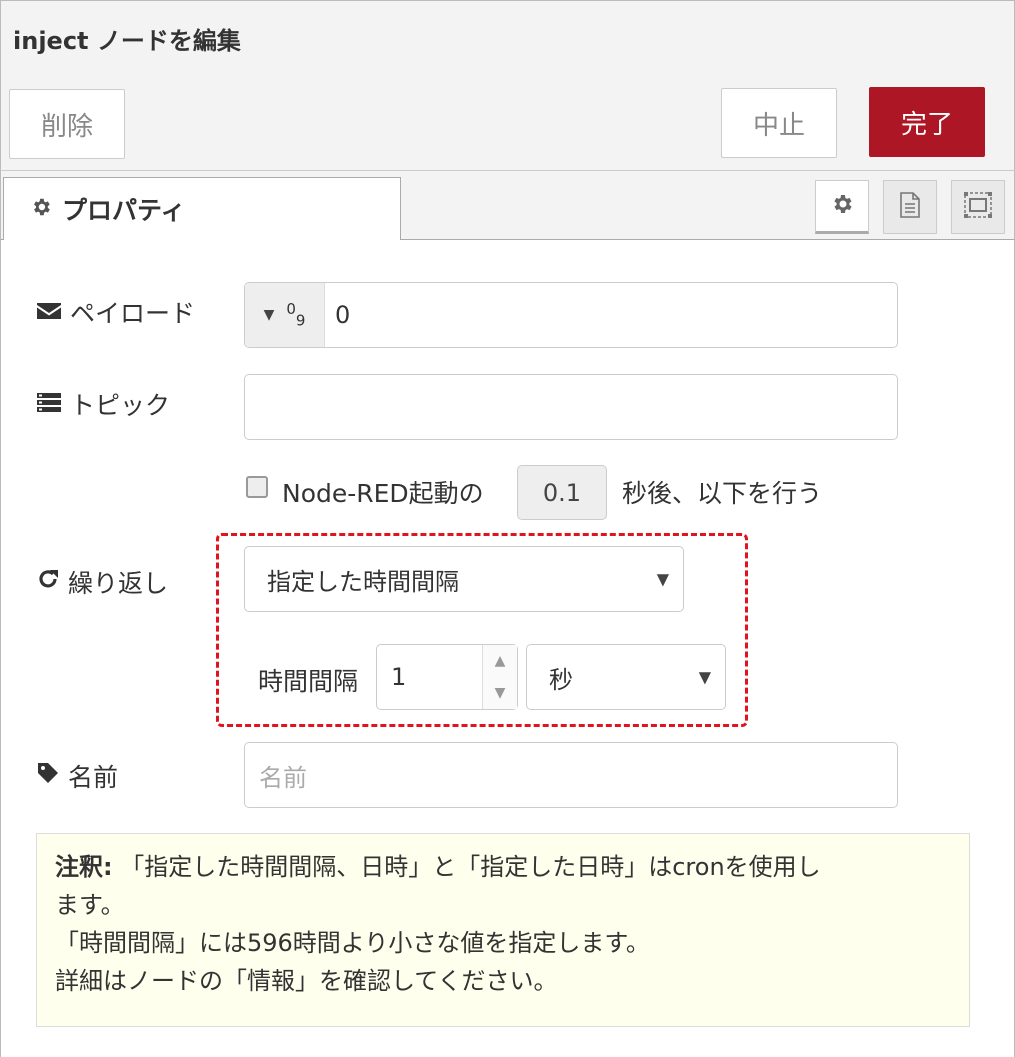 Image resolution: width=1015 pixels, height=1057 pixels. Describe the element at coordinates (343, 315) in the screenshot. I see `payload-value: 0` at that location.